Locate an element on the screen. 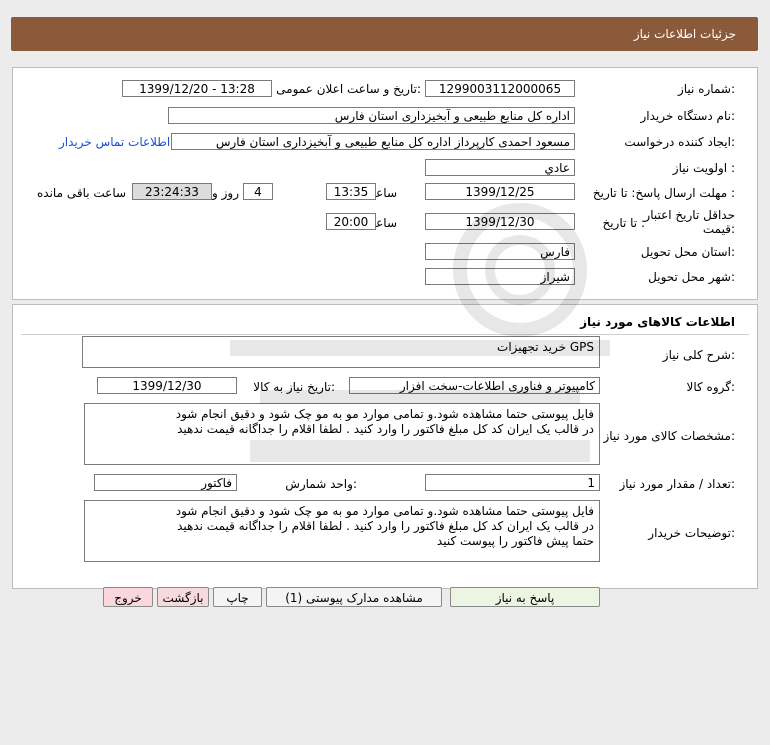  validity-date-field: 1399/12/30 is located at coordinates (500, 221).